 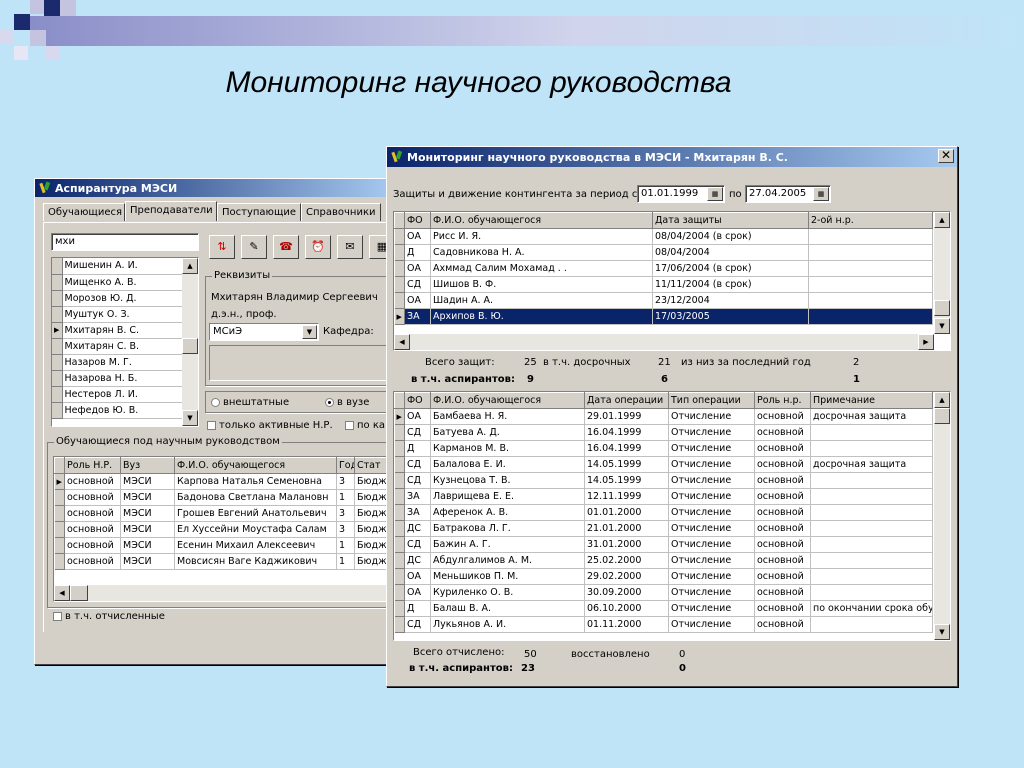 What do you see at coordinates (309, 332) in the screenshot?
I see `chevron-down-icon: ▼` at bounding box center [309, 332].